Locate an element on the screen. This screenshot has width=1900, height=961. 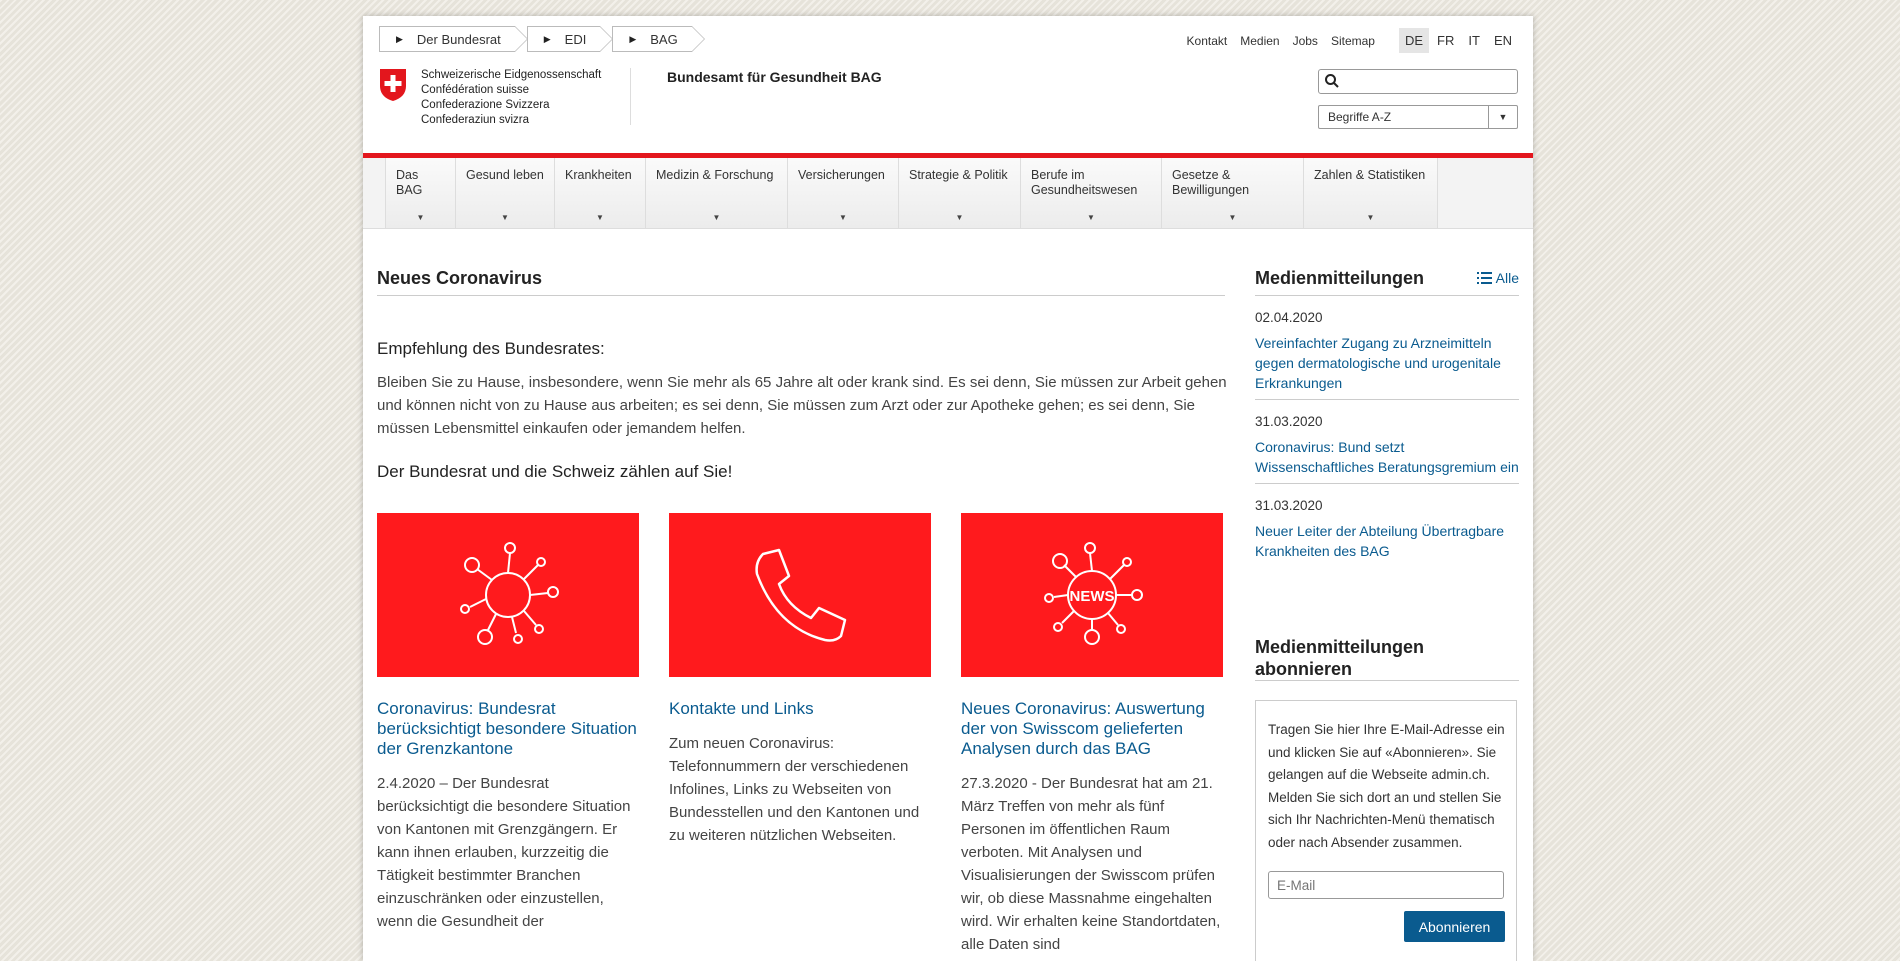
nav-item: Medizin & Forschung ▼ is located at coordinates (716, 193).